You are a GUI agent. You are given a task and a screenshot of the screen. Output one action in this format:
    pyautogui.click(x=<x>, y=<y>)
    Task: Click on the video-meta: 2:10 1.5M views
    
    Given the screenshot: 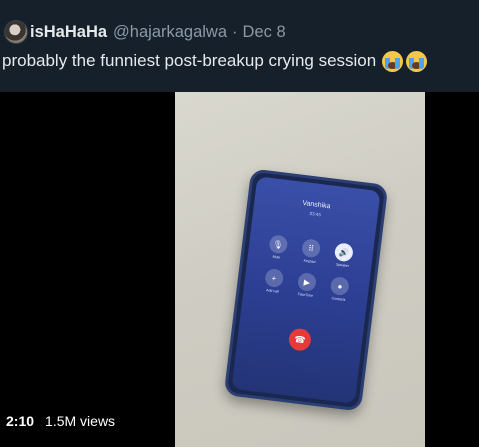 What is the action you would take?
    pyautogui.click(x=60, y=421)
    